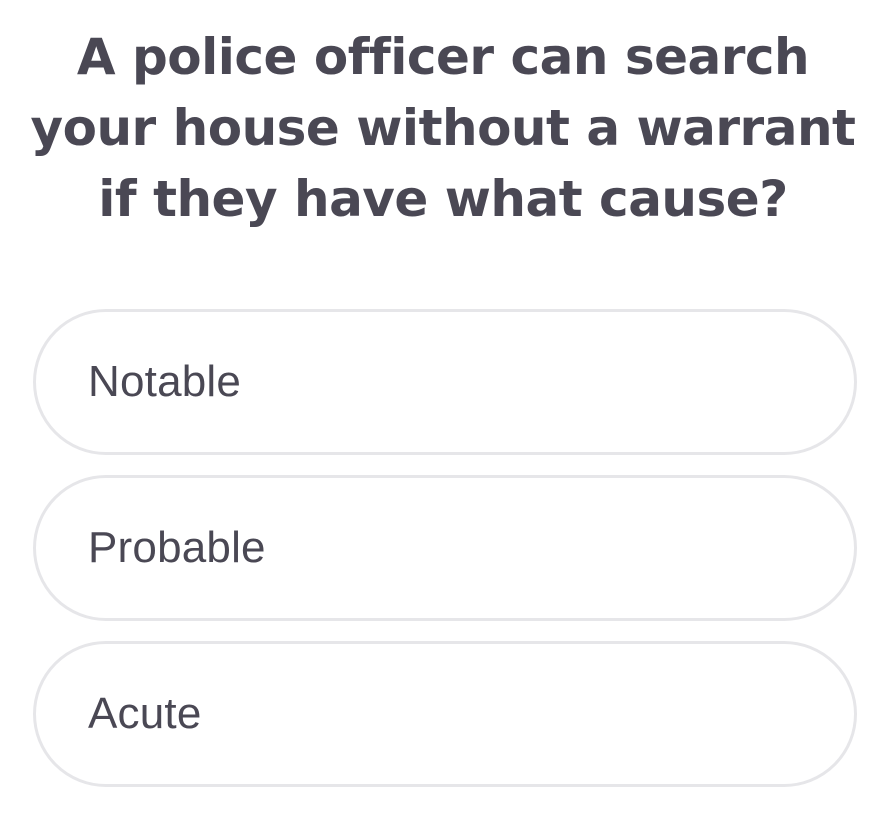  What do you see at coordinates (165, 381) in the screenshot?
I see `answer-option-label: Notable` at bounding box center [165, 381].